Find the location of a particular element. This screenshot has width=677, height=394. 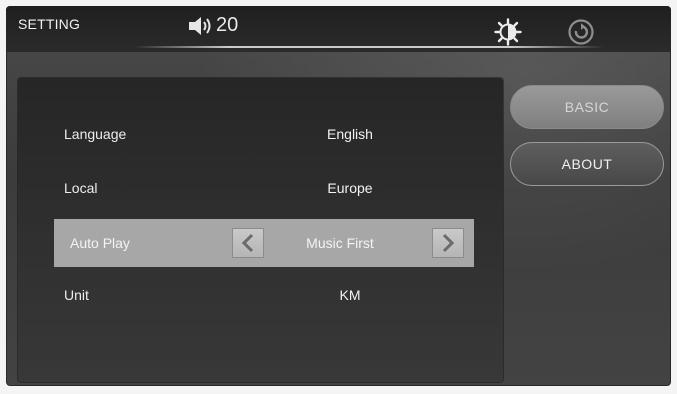

page-title: SETTING is located at coordinates (49, 24).